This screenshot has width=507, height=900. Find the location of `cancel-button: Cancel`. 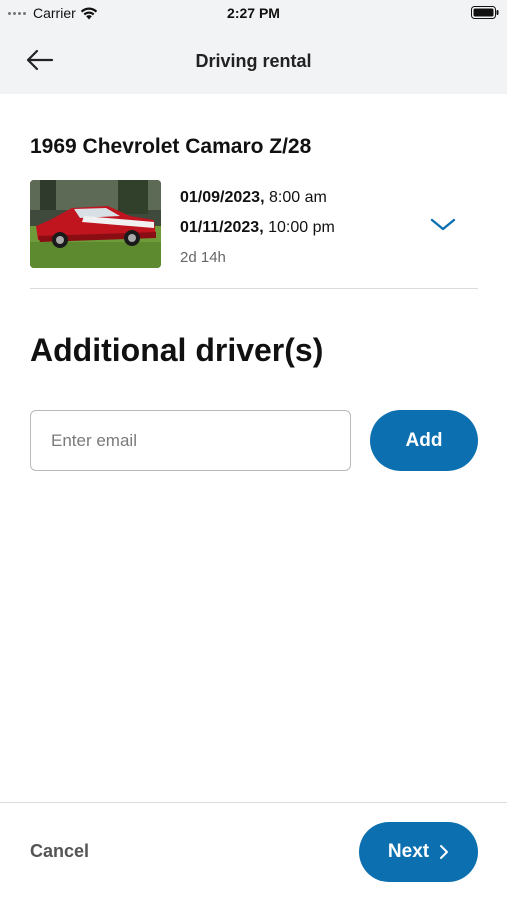

cancel-button: Cancel is located at coordinates (59, 851).